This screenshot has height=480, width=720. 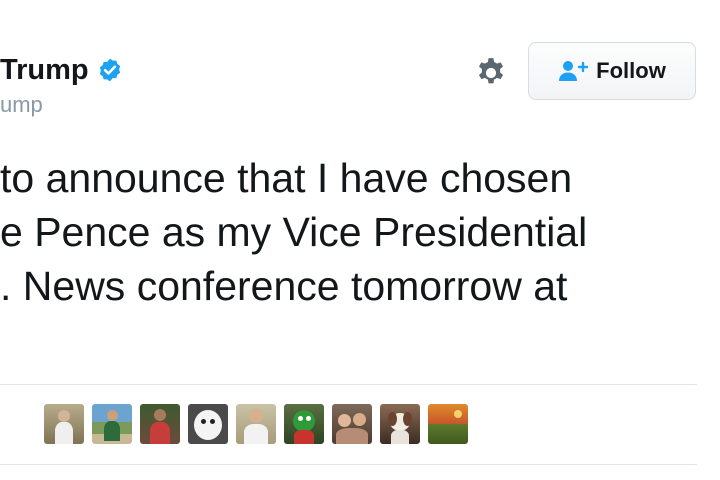 I want to click on divider-bottom, so click(x=348, y=464).